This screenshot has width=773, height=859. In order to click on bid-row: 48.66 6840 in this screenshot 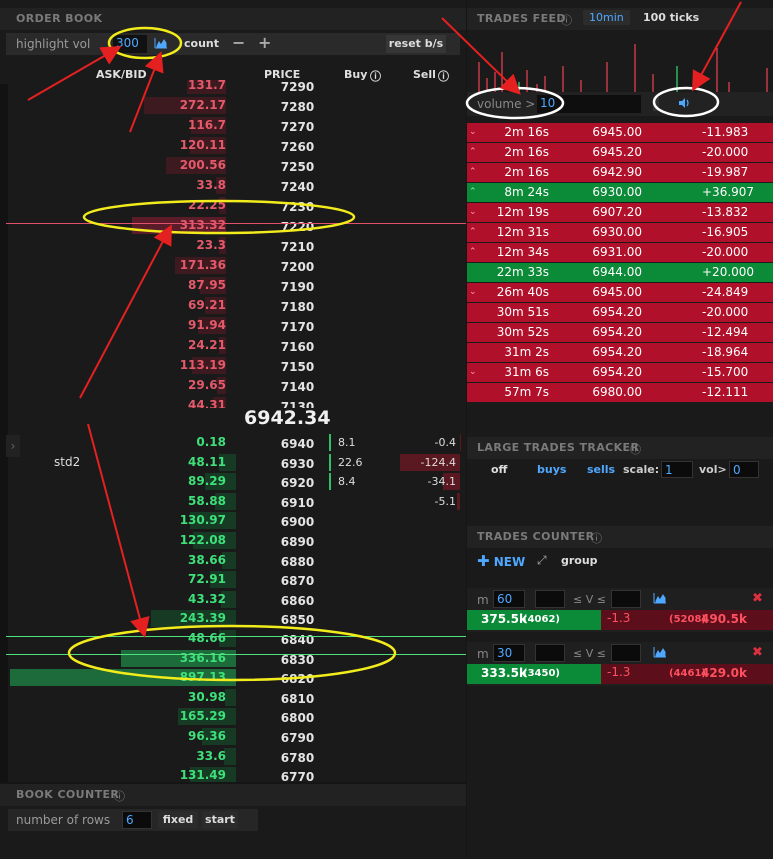, I will do `click(233, 639)`.